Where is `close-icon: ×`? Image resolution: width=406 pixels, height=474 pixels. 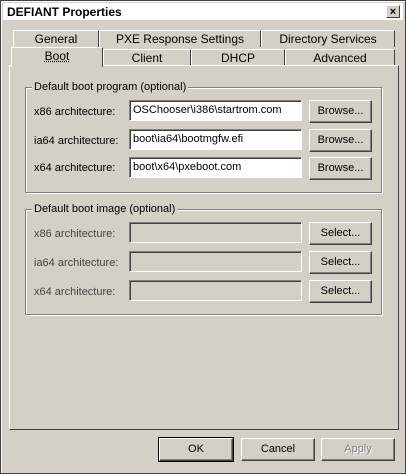
close-icon: × is located at coordinates (393, 11).